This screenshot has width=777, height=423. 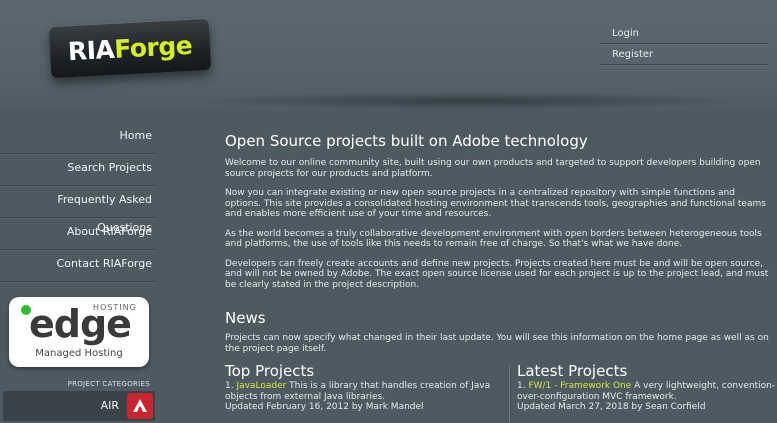 I want to click on sidebar-item-faq: Frequently Asked Questions, so click(x=78, y=210).